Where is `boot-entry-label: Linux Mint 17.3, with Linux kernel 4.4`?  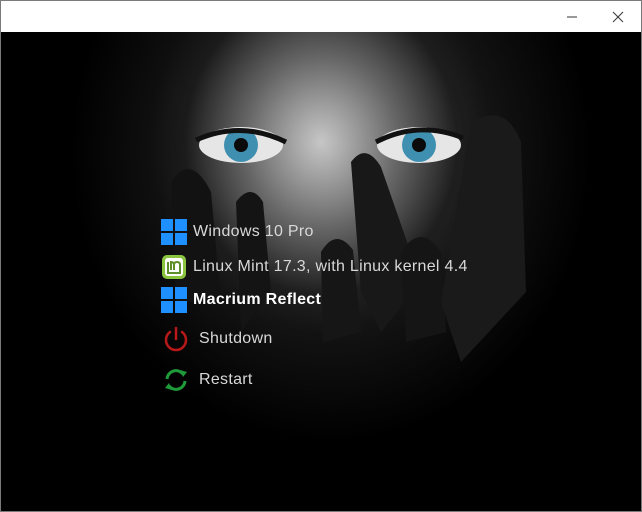 boot-entry-label: Linux Mint 17.3, with Linux kernel 4.4 is located at coordinates (330, 266).